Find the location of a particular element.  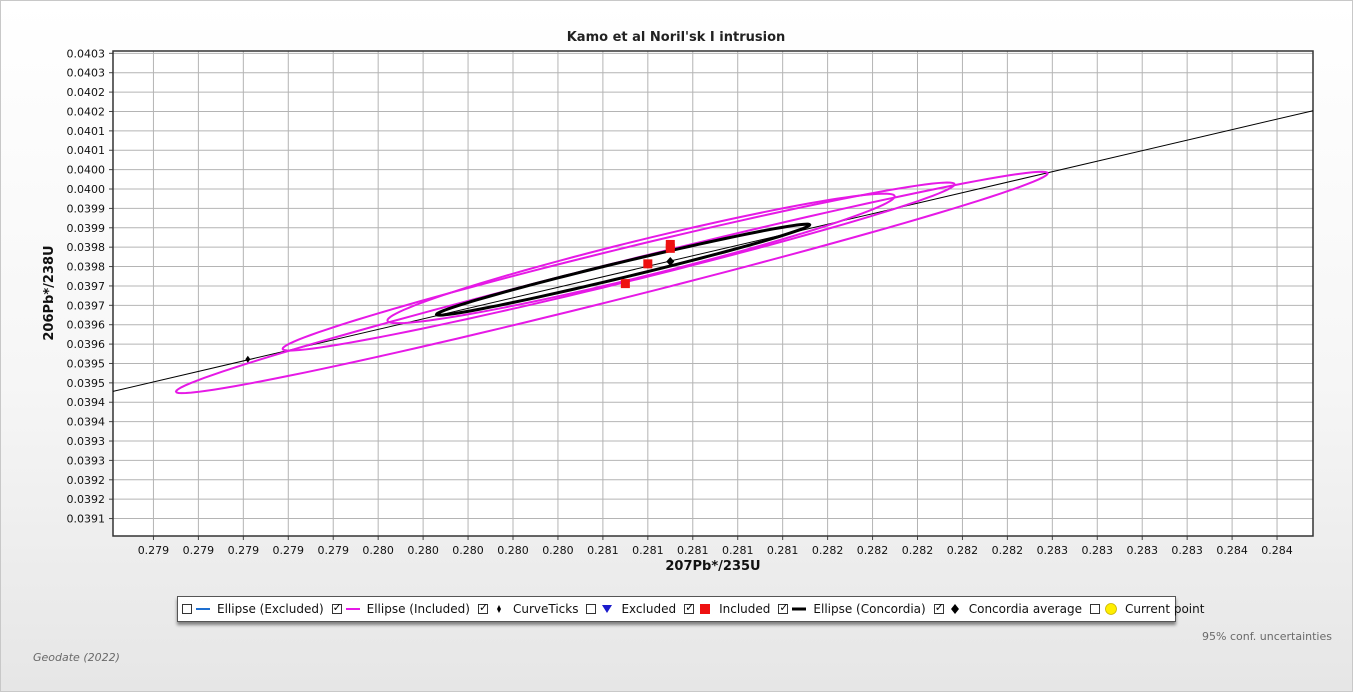

line-black-icon is located at coordinates (799, 609).